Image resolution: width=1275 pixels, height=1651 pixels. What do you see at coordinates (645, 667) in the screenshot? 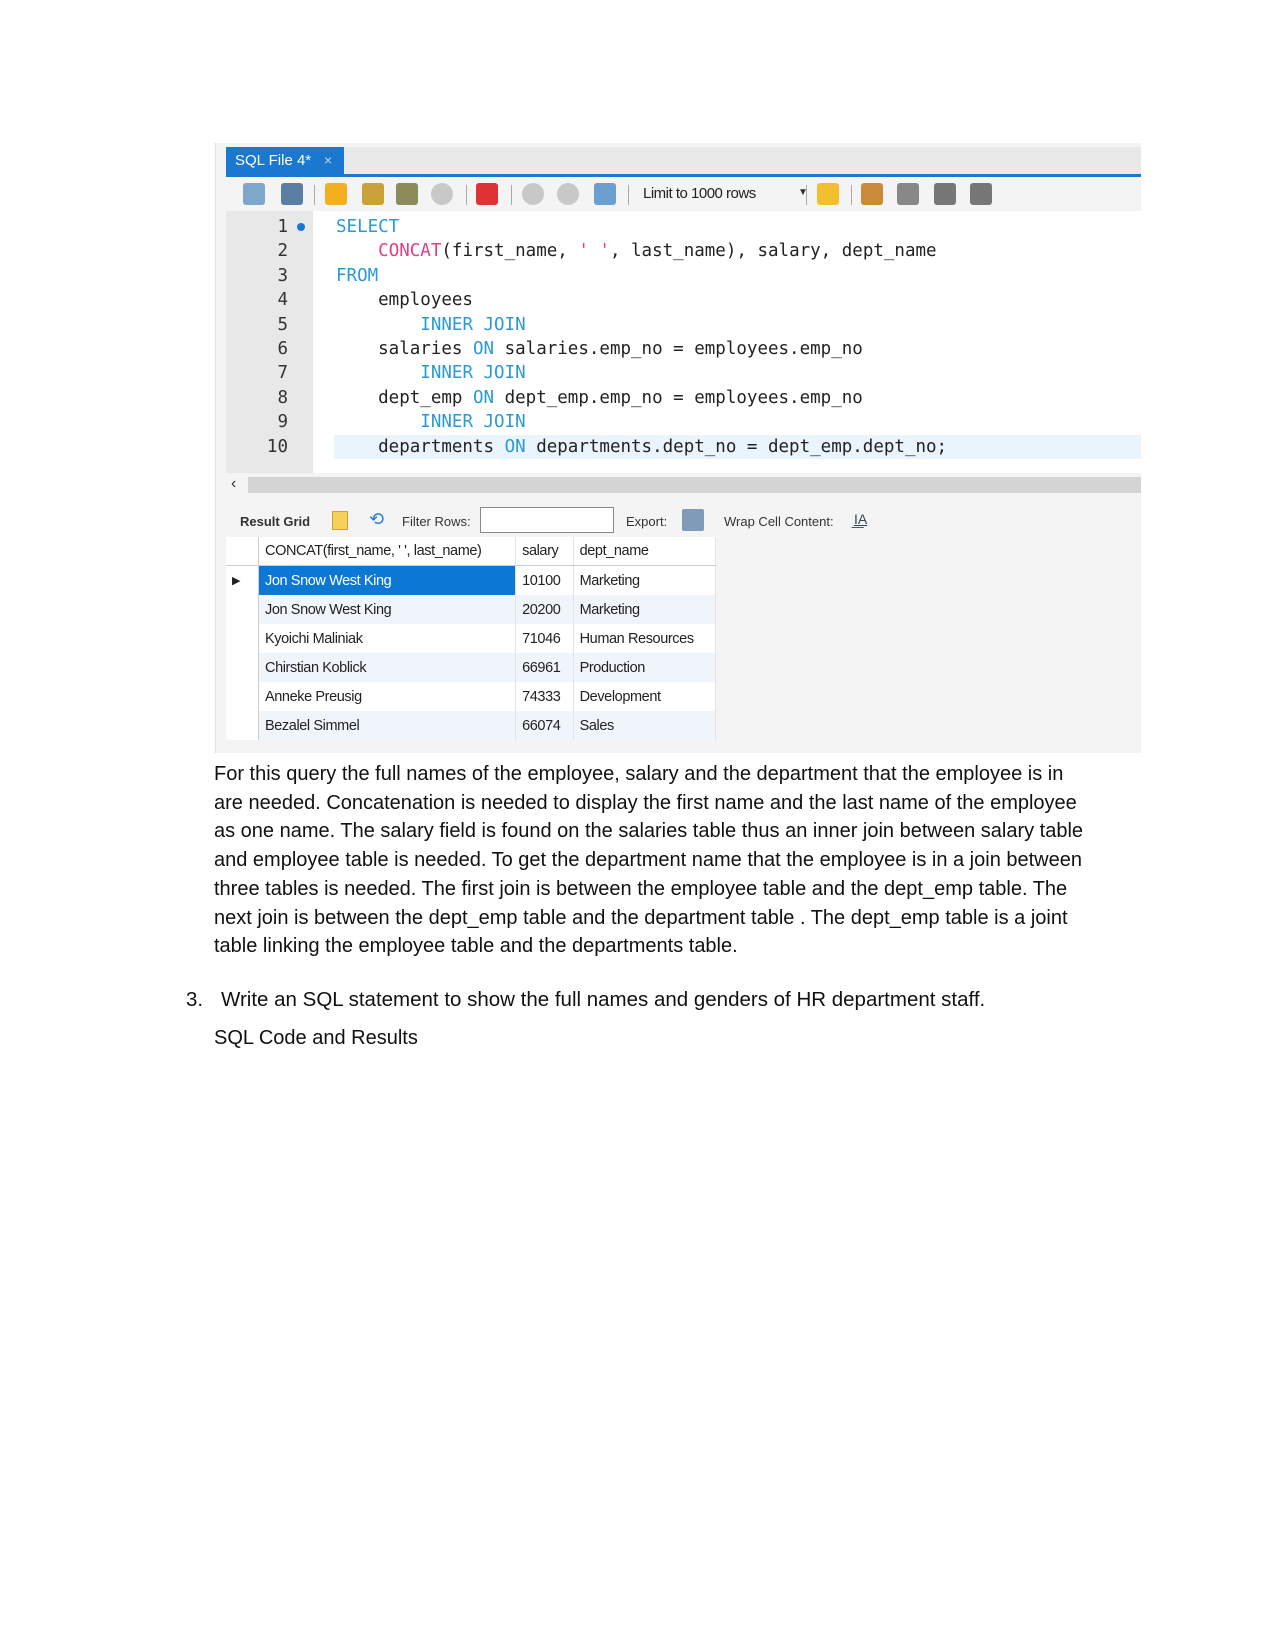
I see `table-cell: Production` at bounding box center [645, 667].